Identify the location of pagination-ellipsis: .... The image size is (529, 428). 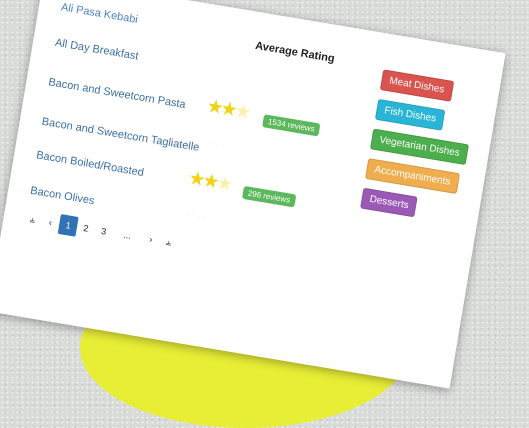
(127, 235).